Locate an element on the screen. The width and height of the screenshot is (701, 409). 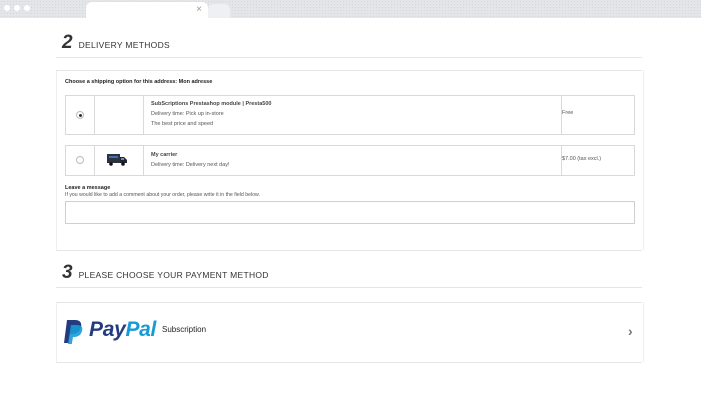
carrier-price-cell: $7.00 (tax excl.) is located at coordinates (598, 160).